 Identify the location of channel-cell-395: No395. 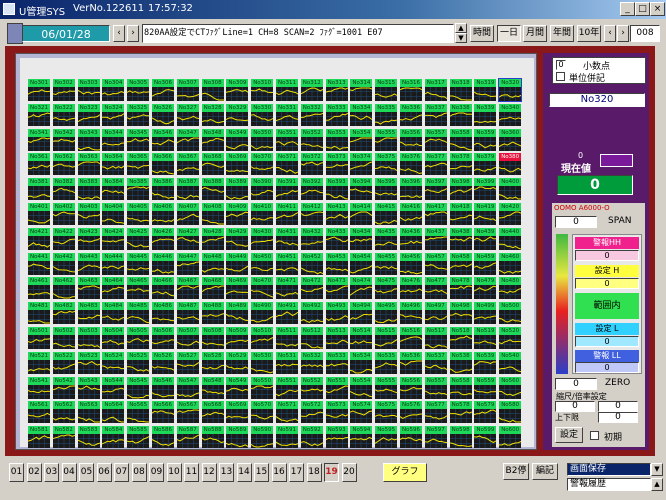
(386, 189).